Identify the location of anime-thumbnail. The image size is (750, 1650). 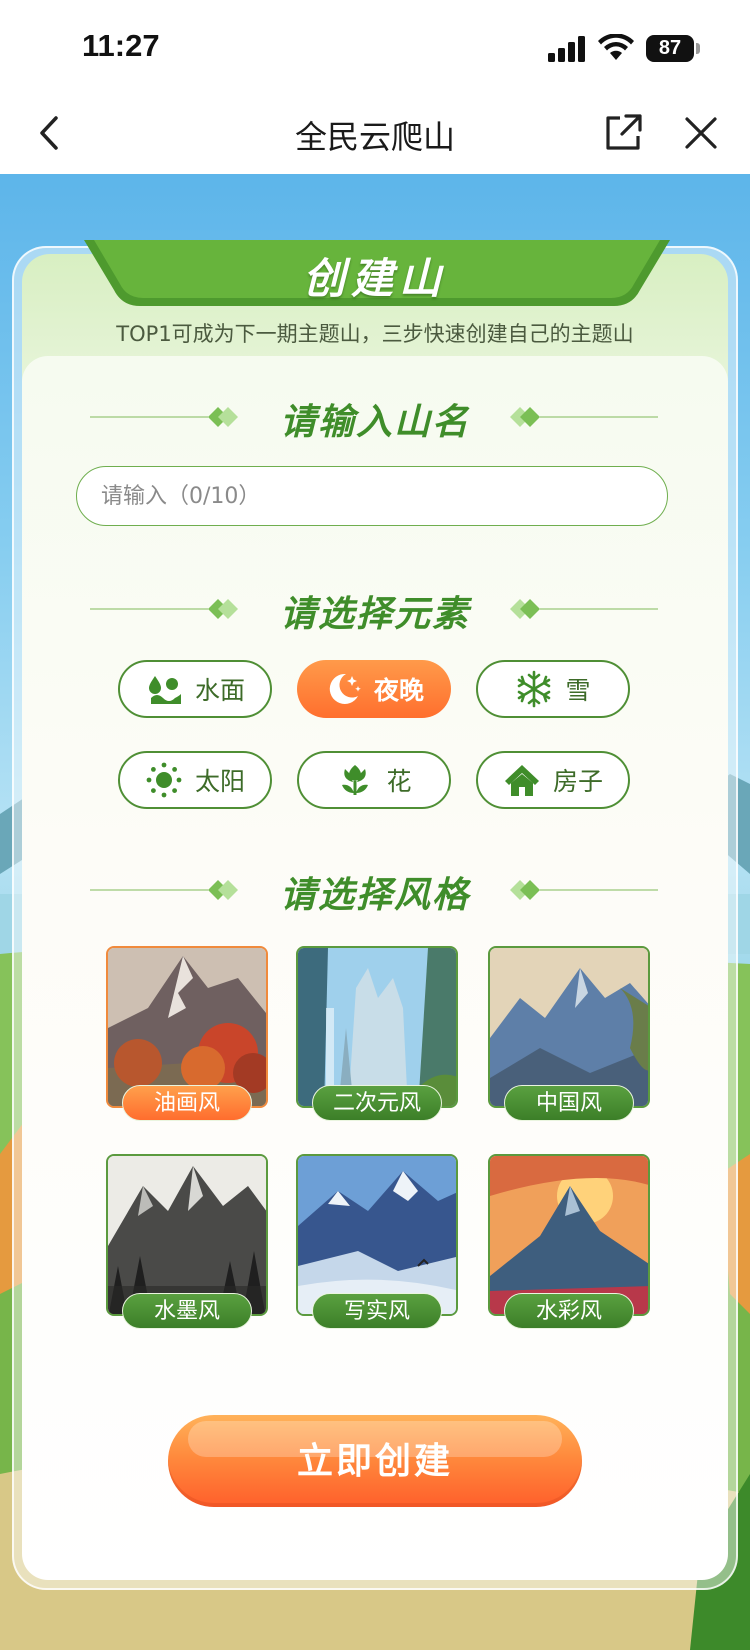
(377, 1027).